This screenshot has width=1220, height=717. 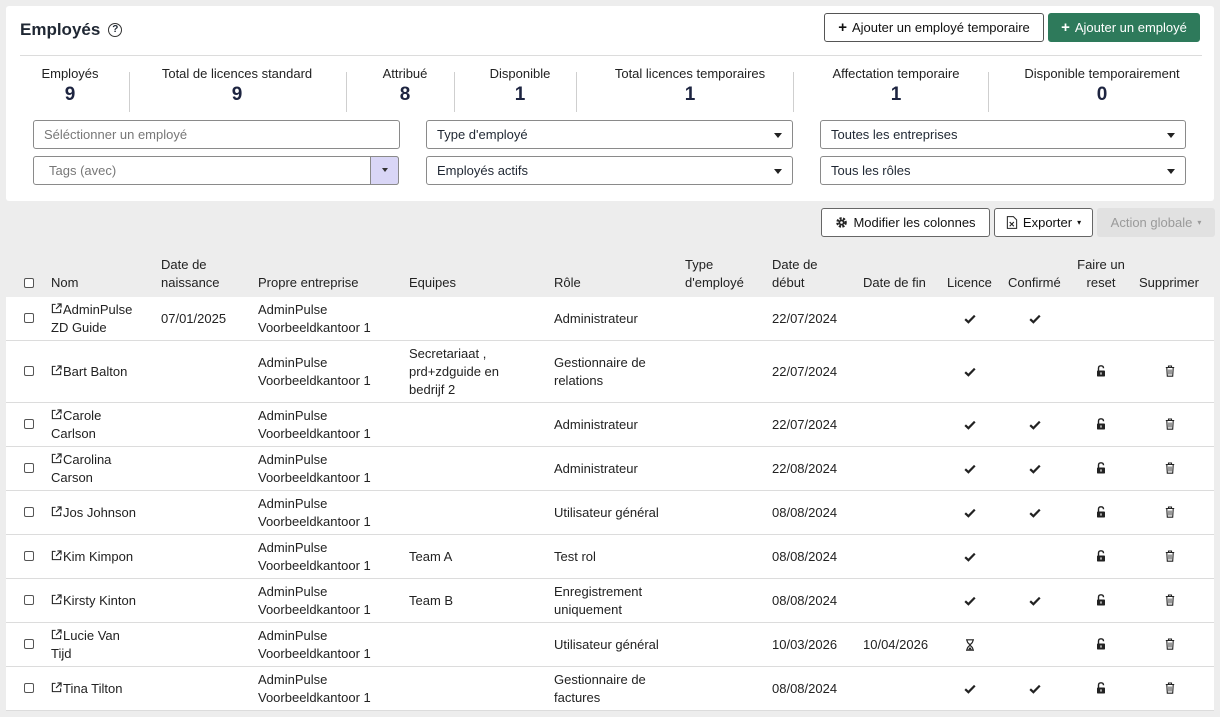 I want to click on col-end-date: Date de fin, so click(x=894, y=283).